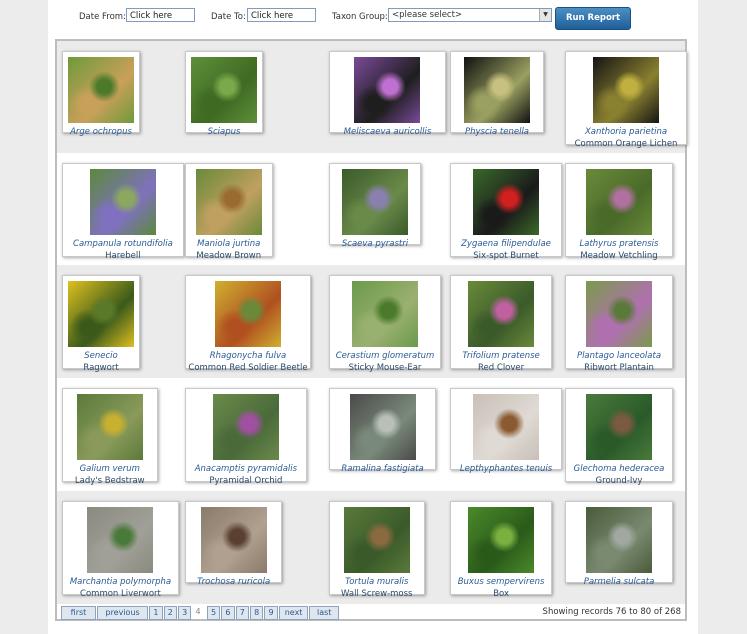 The width and height of the screenshot is (747, 634). I want to click on pager-first-button: first, so click(78, 613).